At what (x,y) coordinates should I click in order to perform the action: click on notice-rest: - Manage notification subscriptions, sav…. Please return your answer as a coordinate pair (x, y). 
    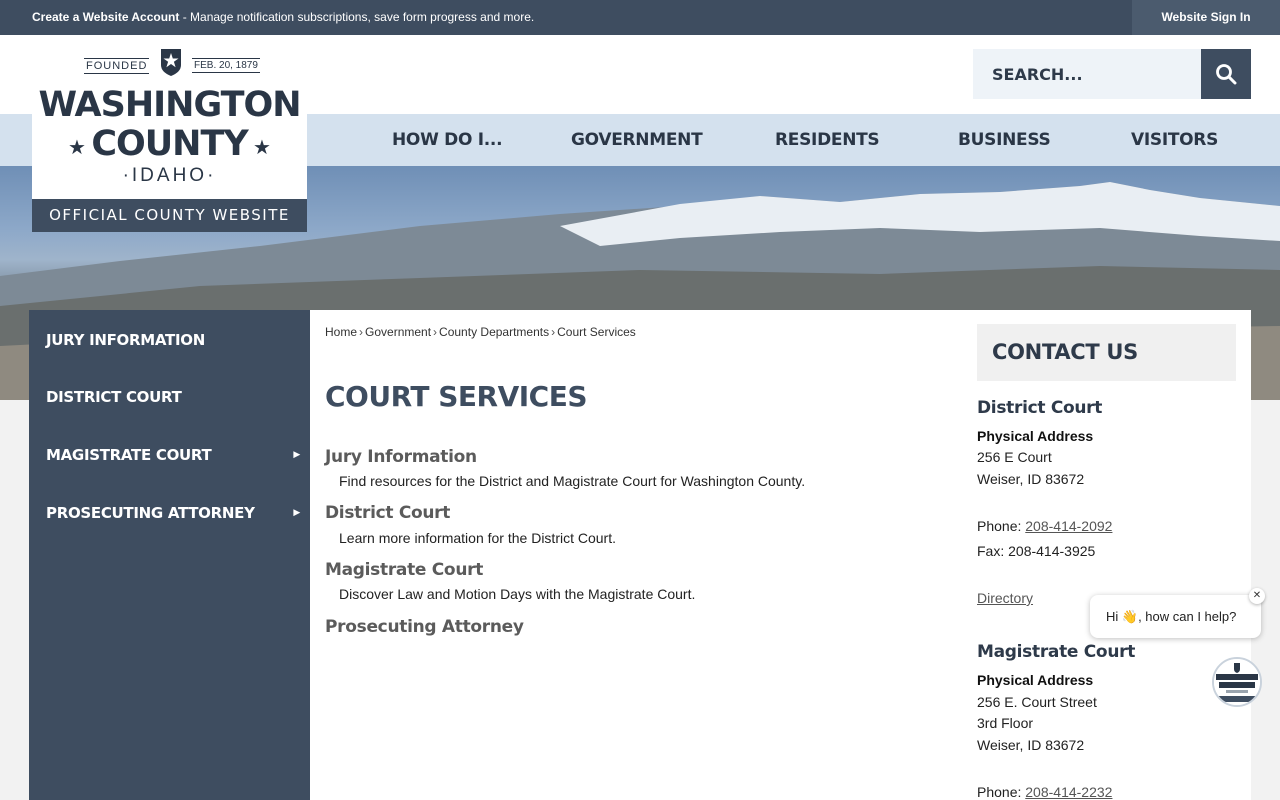
    Looking at the image, I should click on (357, 17).